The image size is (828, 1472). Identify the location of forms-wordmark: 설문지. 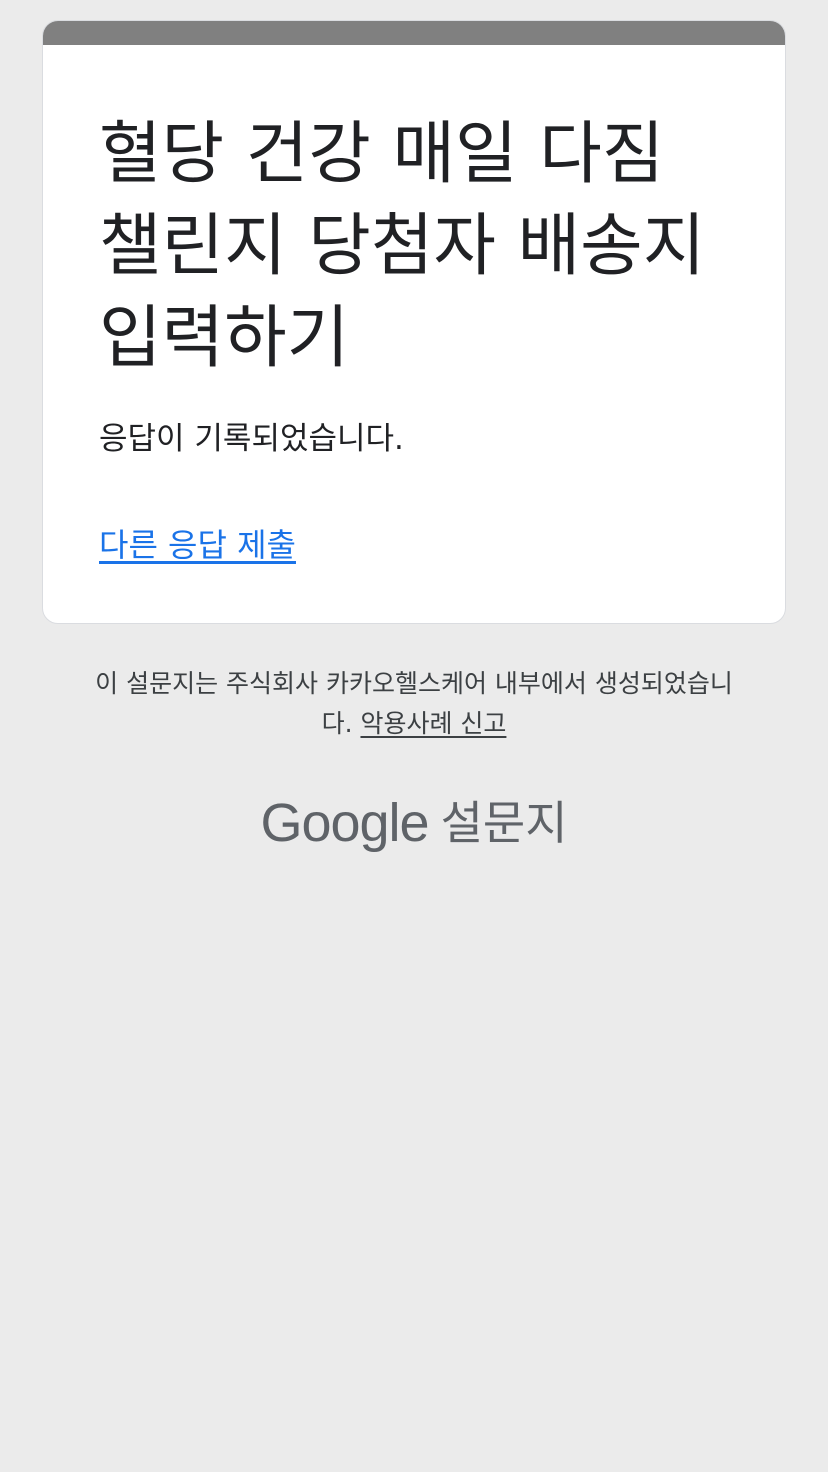
(504, 823).